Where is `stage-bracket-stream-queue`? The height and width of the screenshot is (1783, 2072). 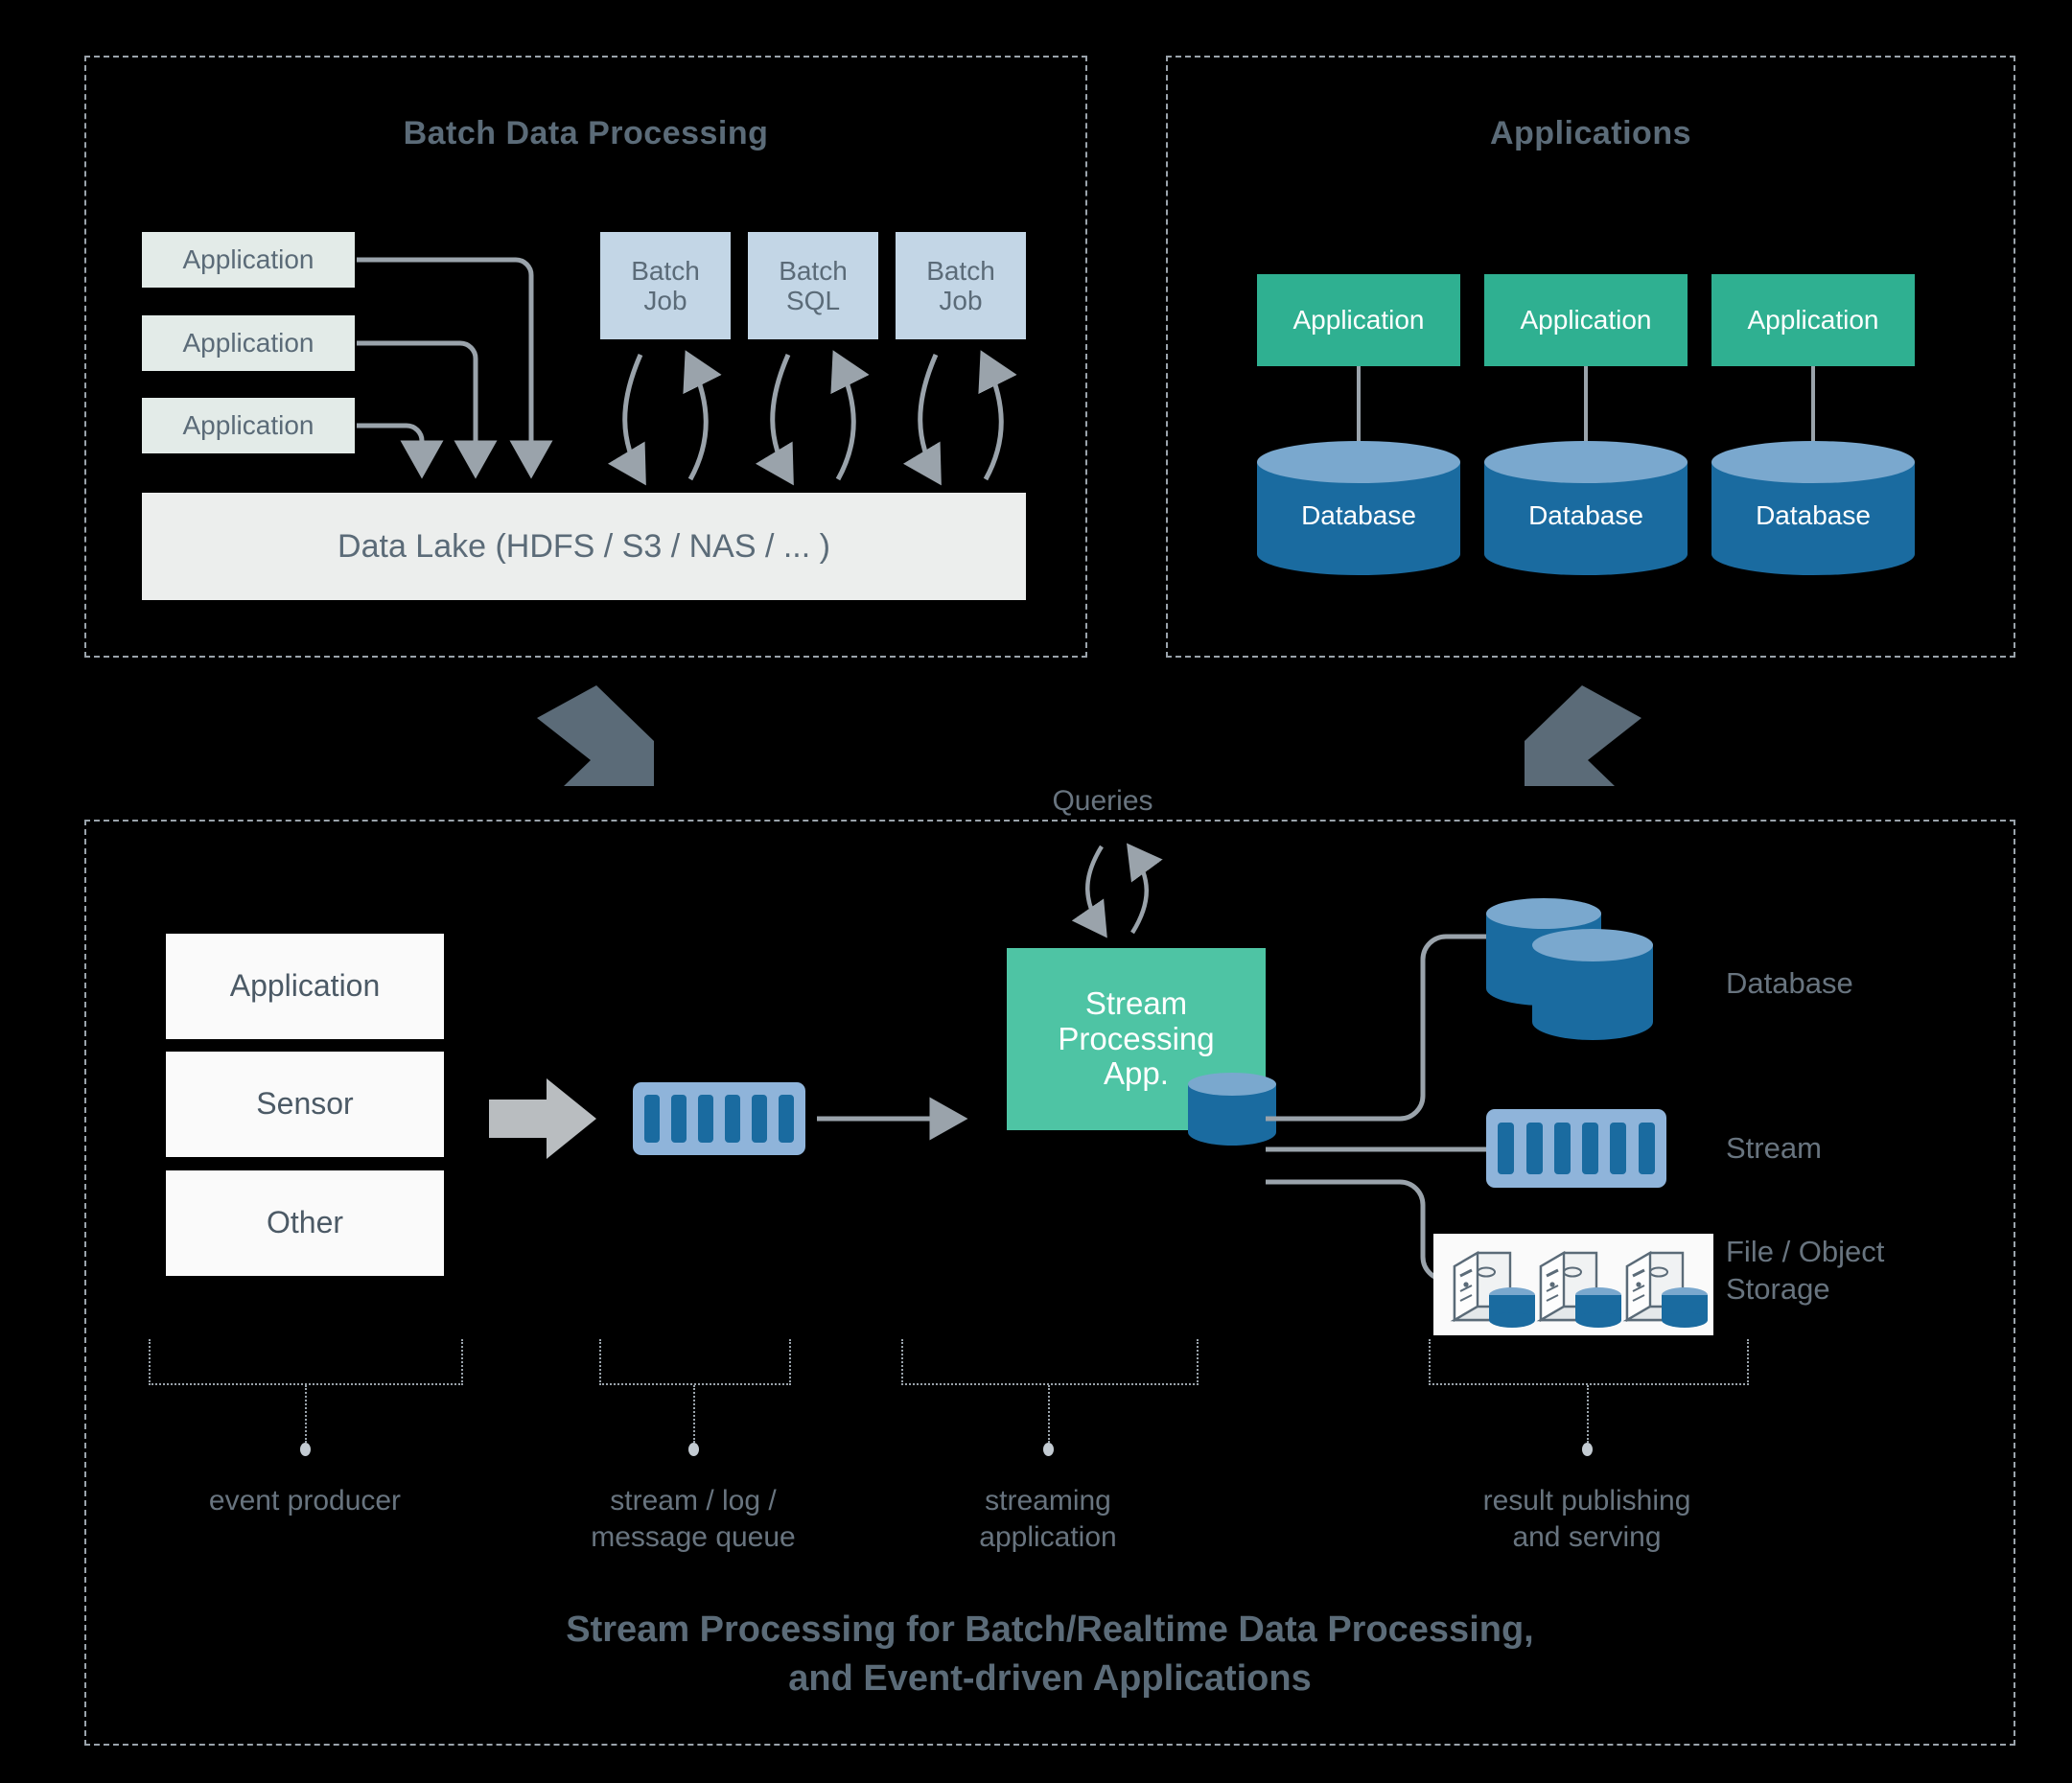 stage-bracket-stream-queue is located at coordinates (695, 1362).